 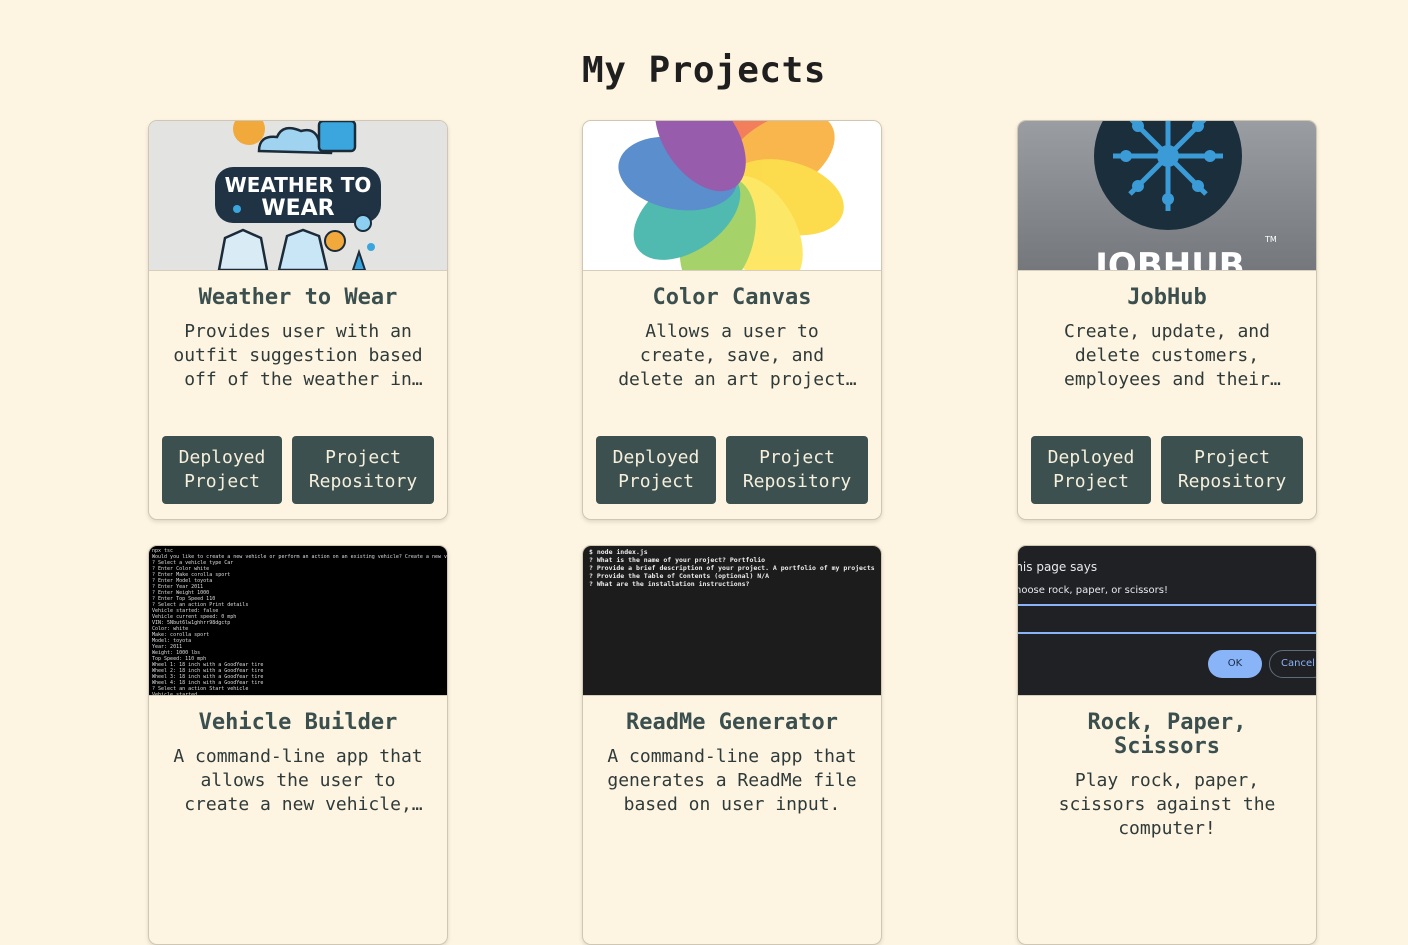 I want to click on dialog-input, so click(x=1167, y=619).